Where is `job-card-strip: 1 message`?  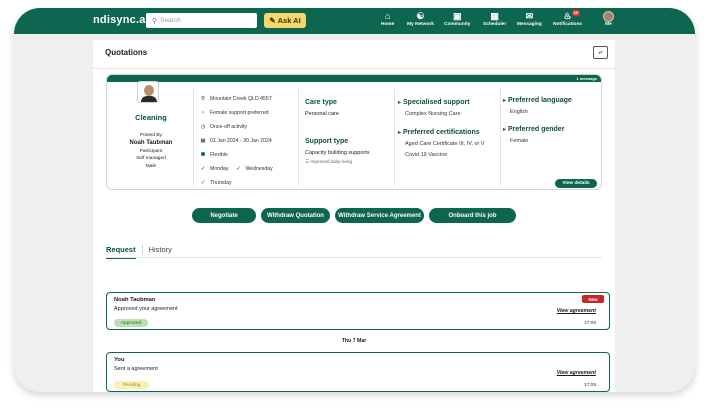 job-card-strip: 1 message is located at coordinates (354, 78).